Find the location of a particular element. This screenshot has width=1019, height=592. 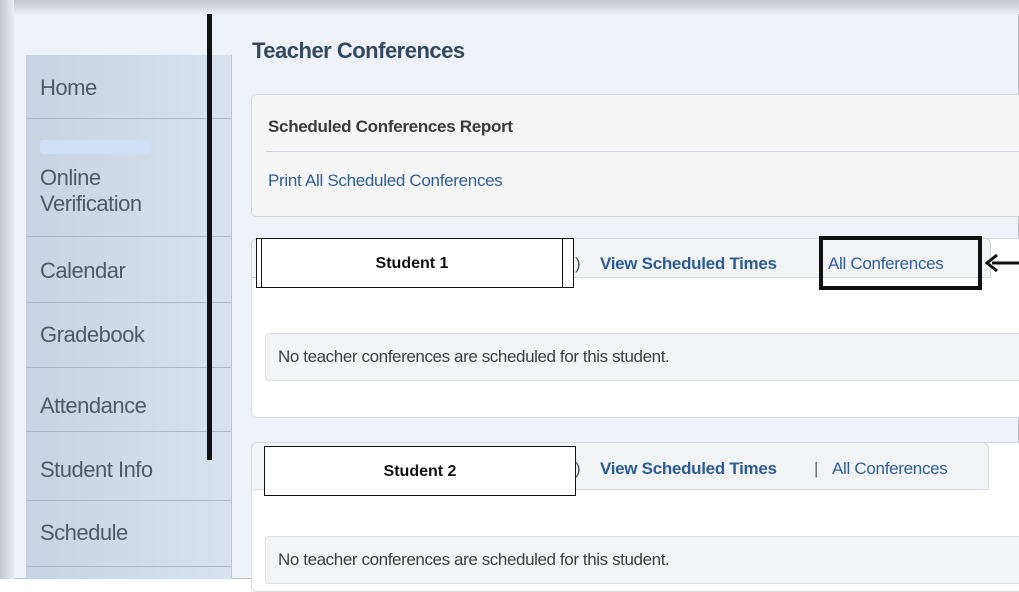

report-divider is located at coordinates (642, 151).